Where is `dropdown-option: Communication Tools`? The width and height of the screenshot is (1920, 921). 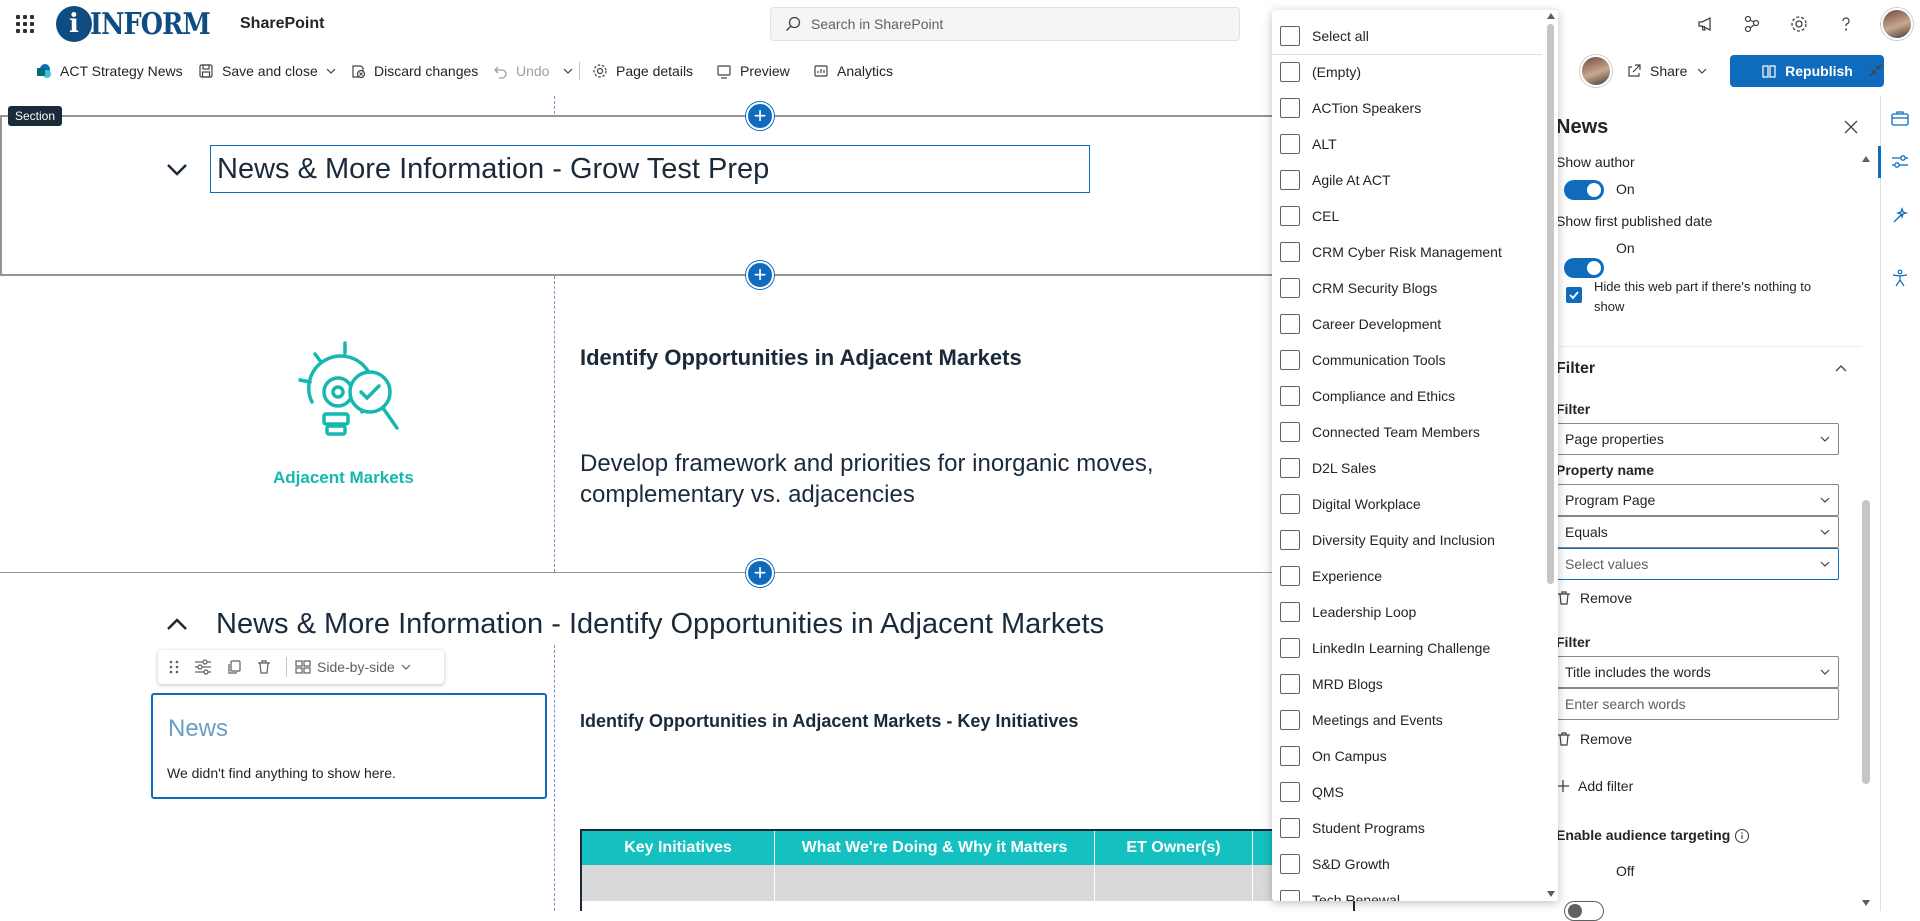
dropdown-option: Communication Tools is located at coordinates (1363, 360).